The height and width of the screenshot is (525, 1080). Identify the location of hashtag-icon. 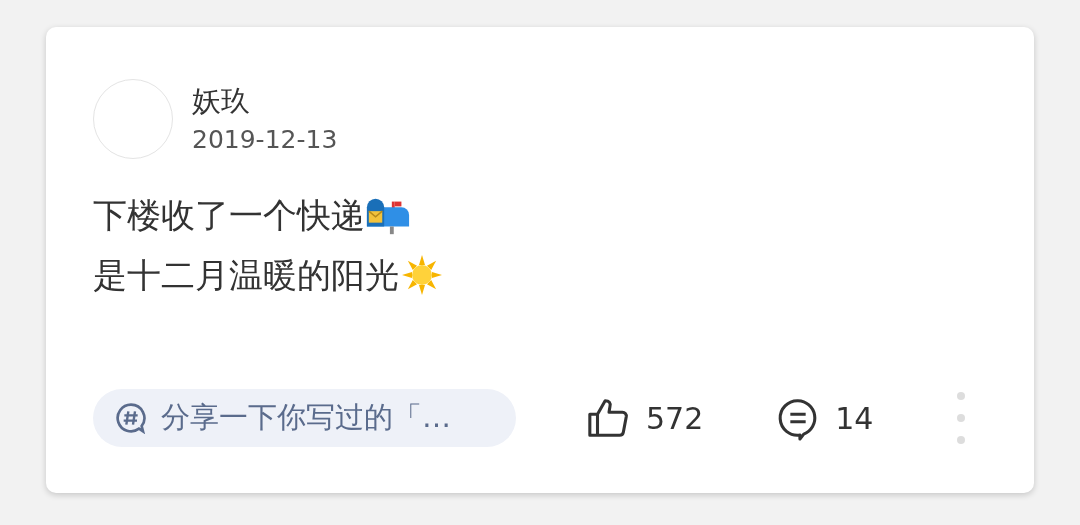
(131, 418).